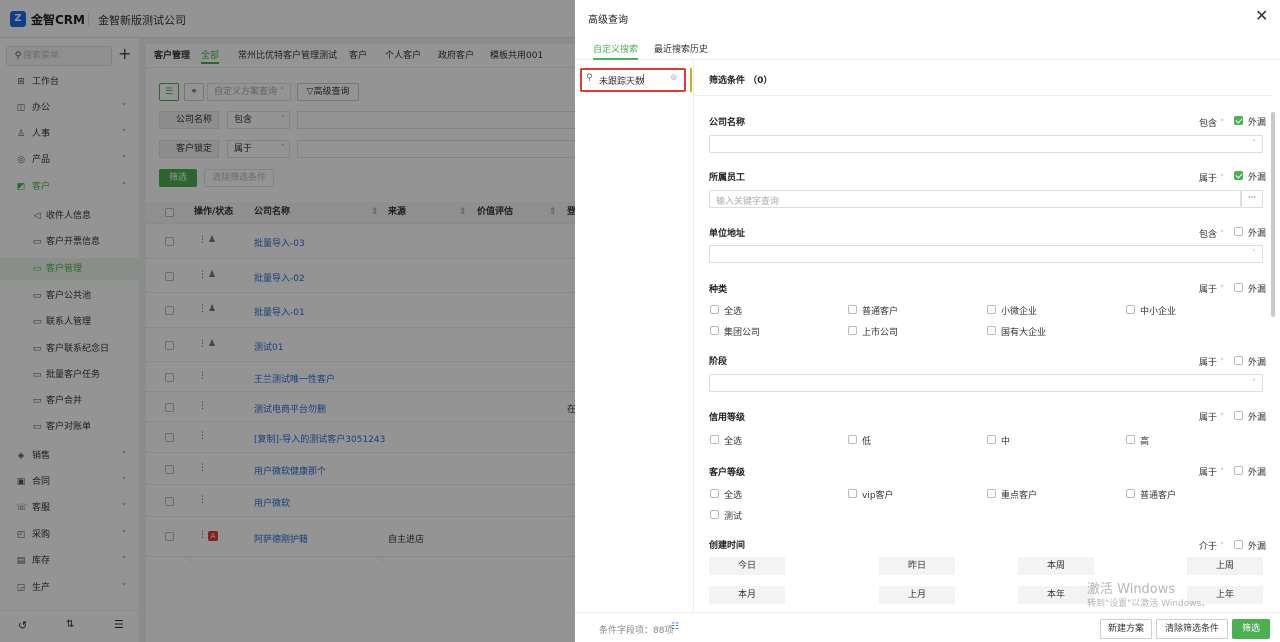  I want to click on level-option-label: 重点客户, so click(1019, 496).